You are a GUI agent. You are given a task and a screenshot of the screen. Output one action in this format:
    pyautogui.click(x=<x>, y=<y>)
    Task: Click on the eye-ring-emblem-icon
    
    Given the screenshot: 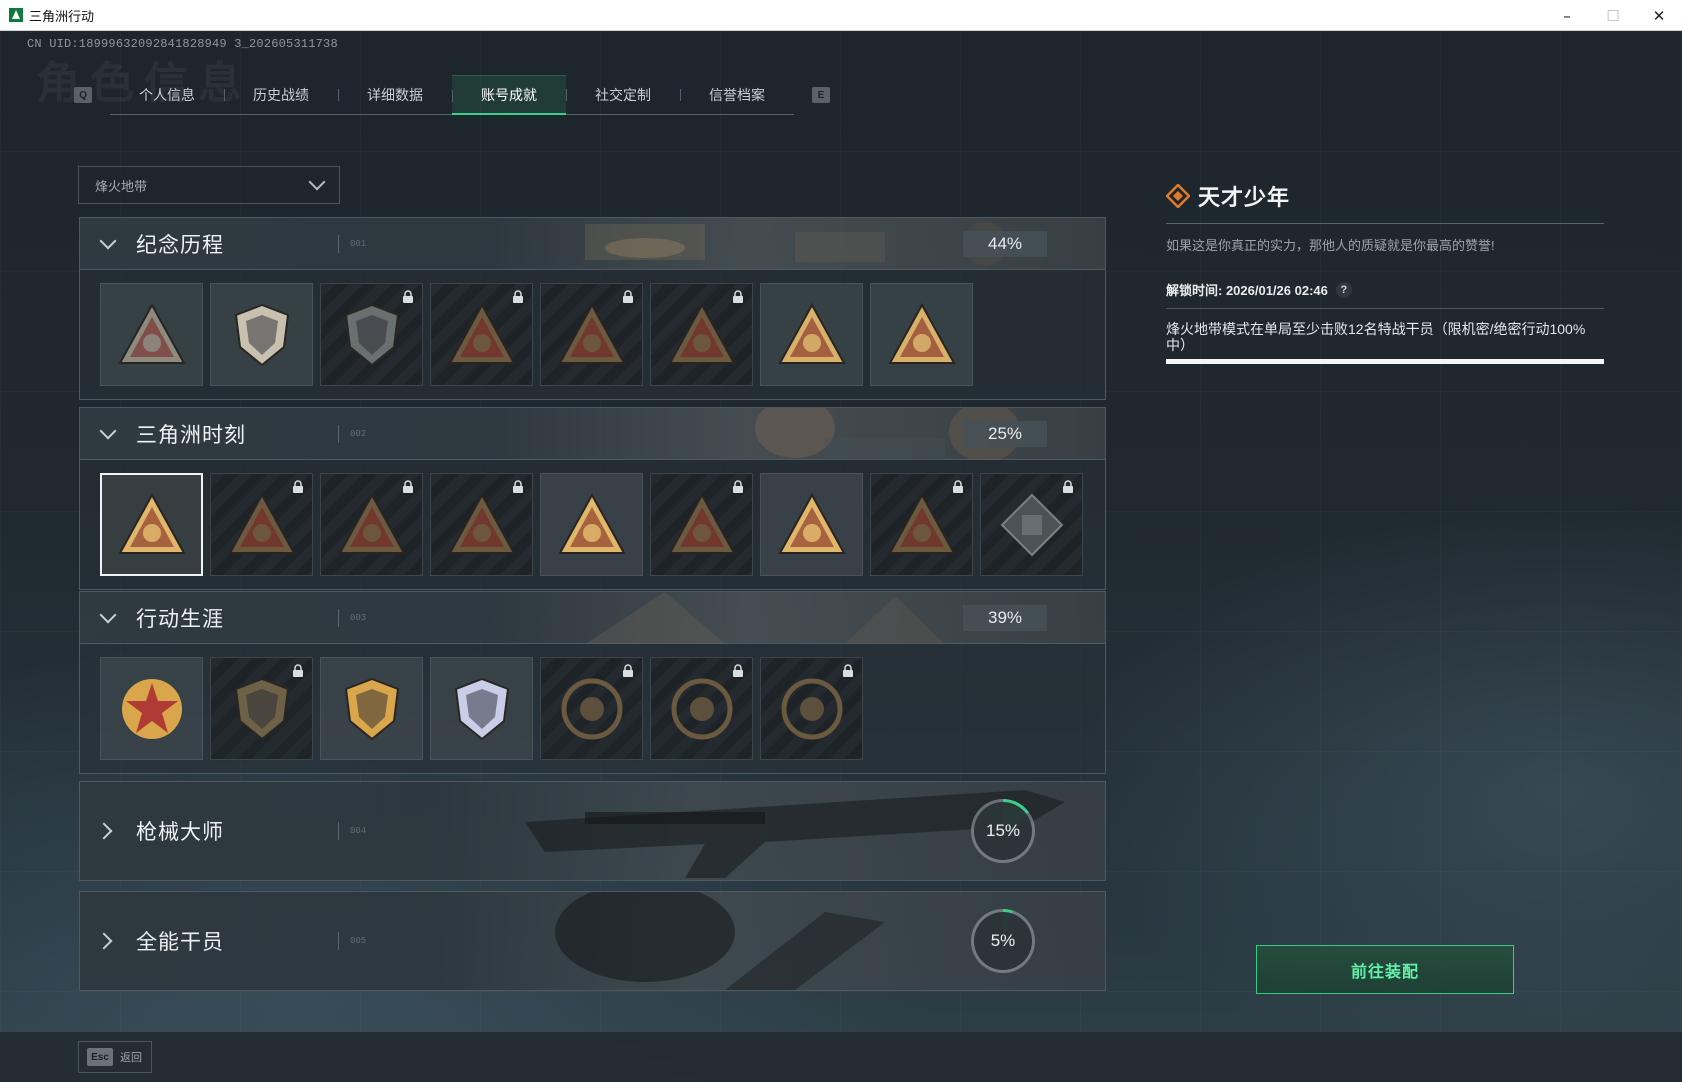 What is the action you would take?
    pyautogui.click(x=811, y=708)
    